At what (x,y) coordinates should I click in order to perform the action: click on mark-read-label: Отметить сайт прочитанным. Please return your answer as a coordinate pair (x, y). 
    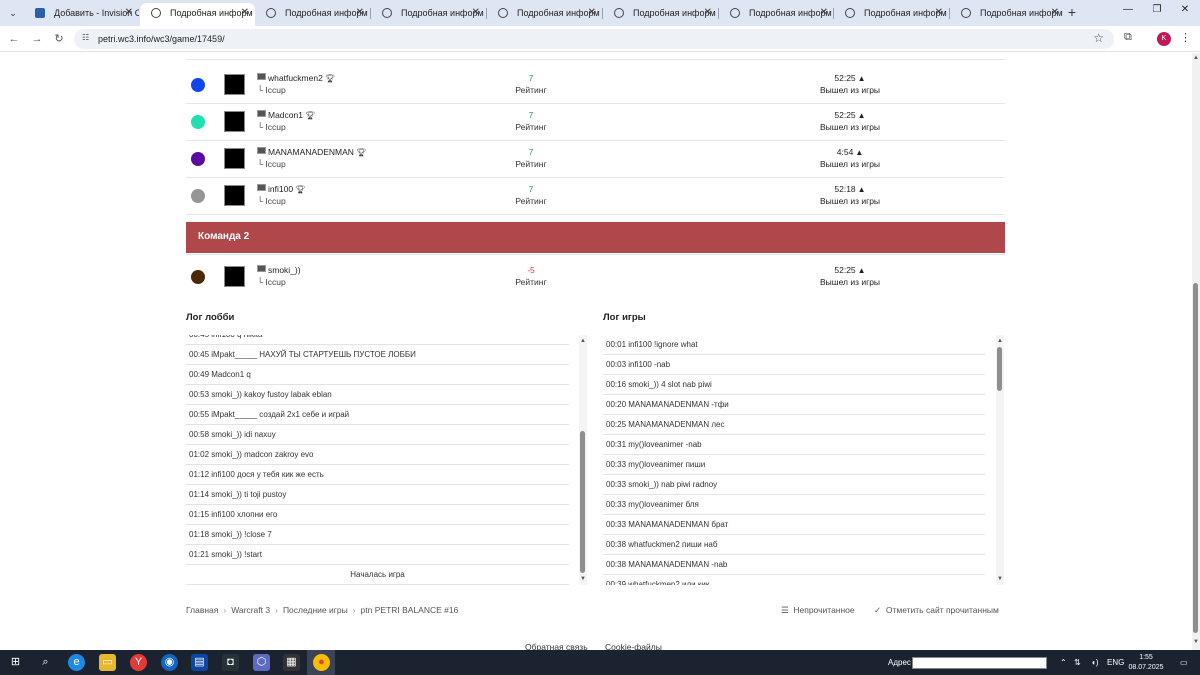
    Looking at the image, I should click on (942, 610).